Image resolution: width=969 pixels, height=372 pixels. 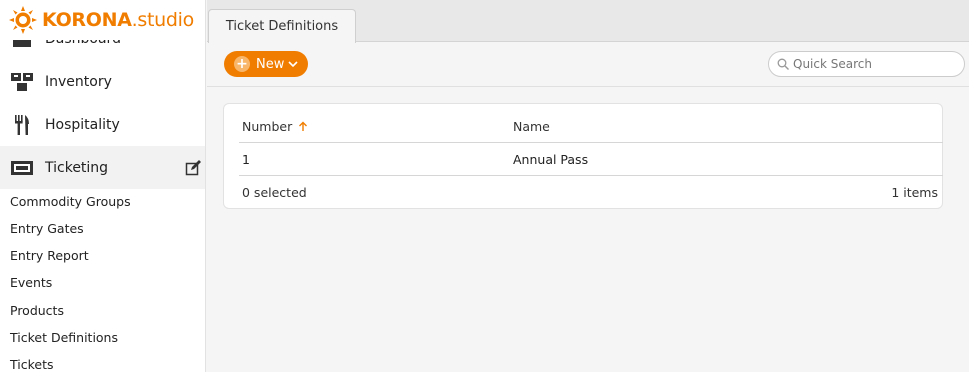 What do you see at coordinates (32, 363) in the screenshot?
I see `sidebar-subitem-tickets: Tickets` at bounding box center [32, 363].